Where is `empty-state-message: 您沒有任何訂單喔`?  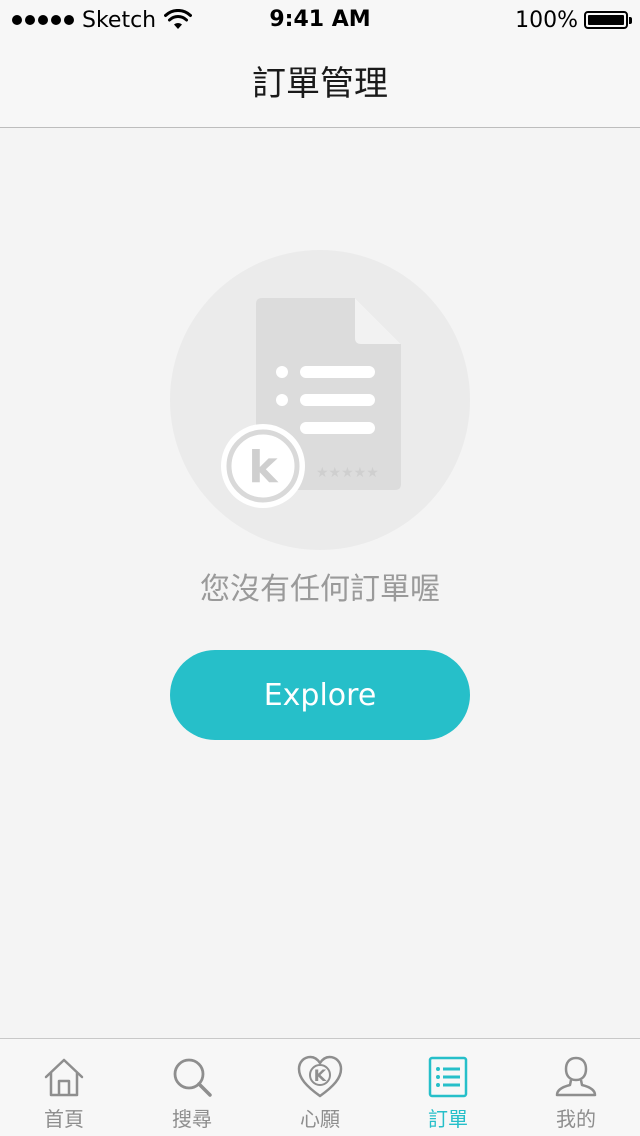
empty-state-message: 您沒有任何訂單喔 is located at coordinates (320, 589).